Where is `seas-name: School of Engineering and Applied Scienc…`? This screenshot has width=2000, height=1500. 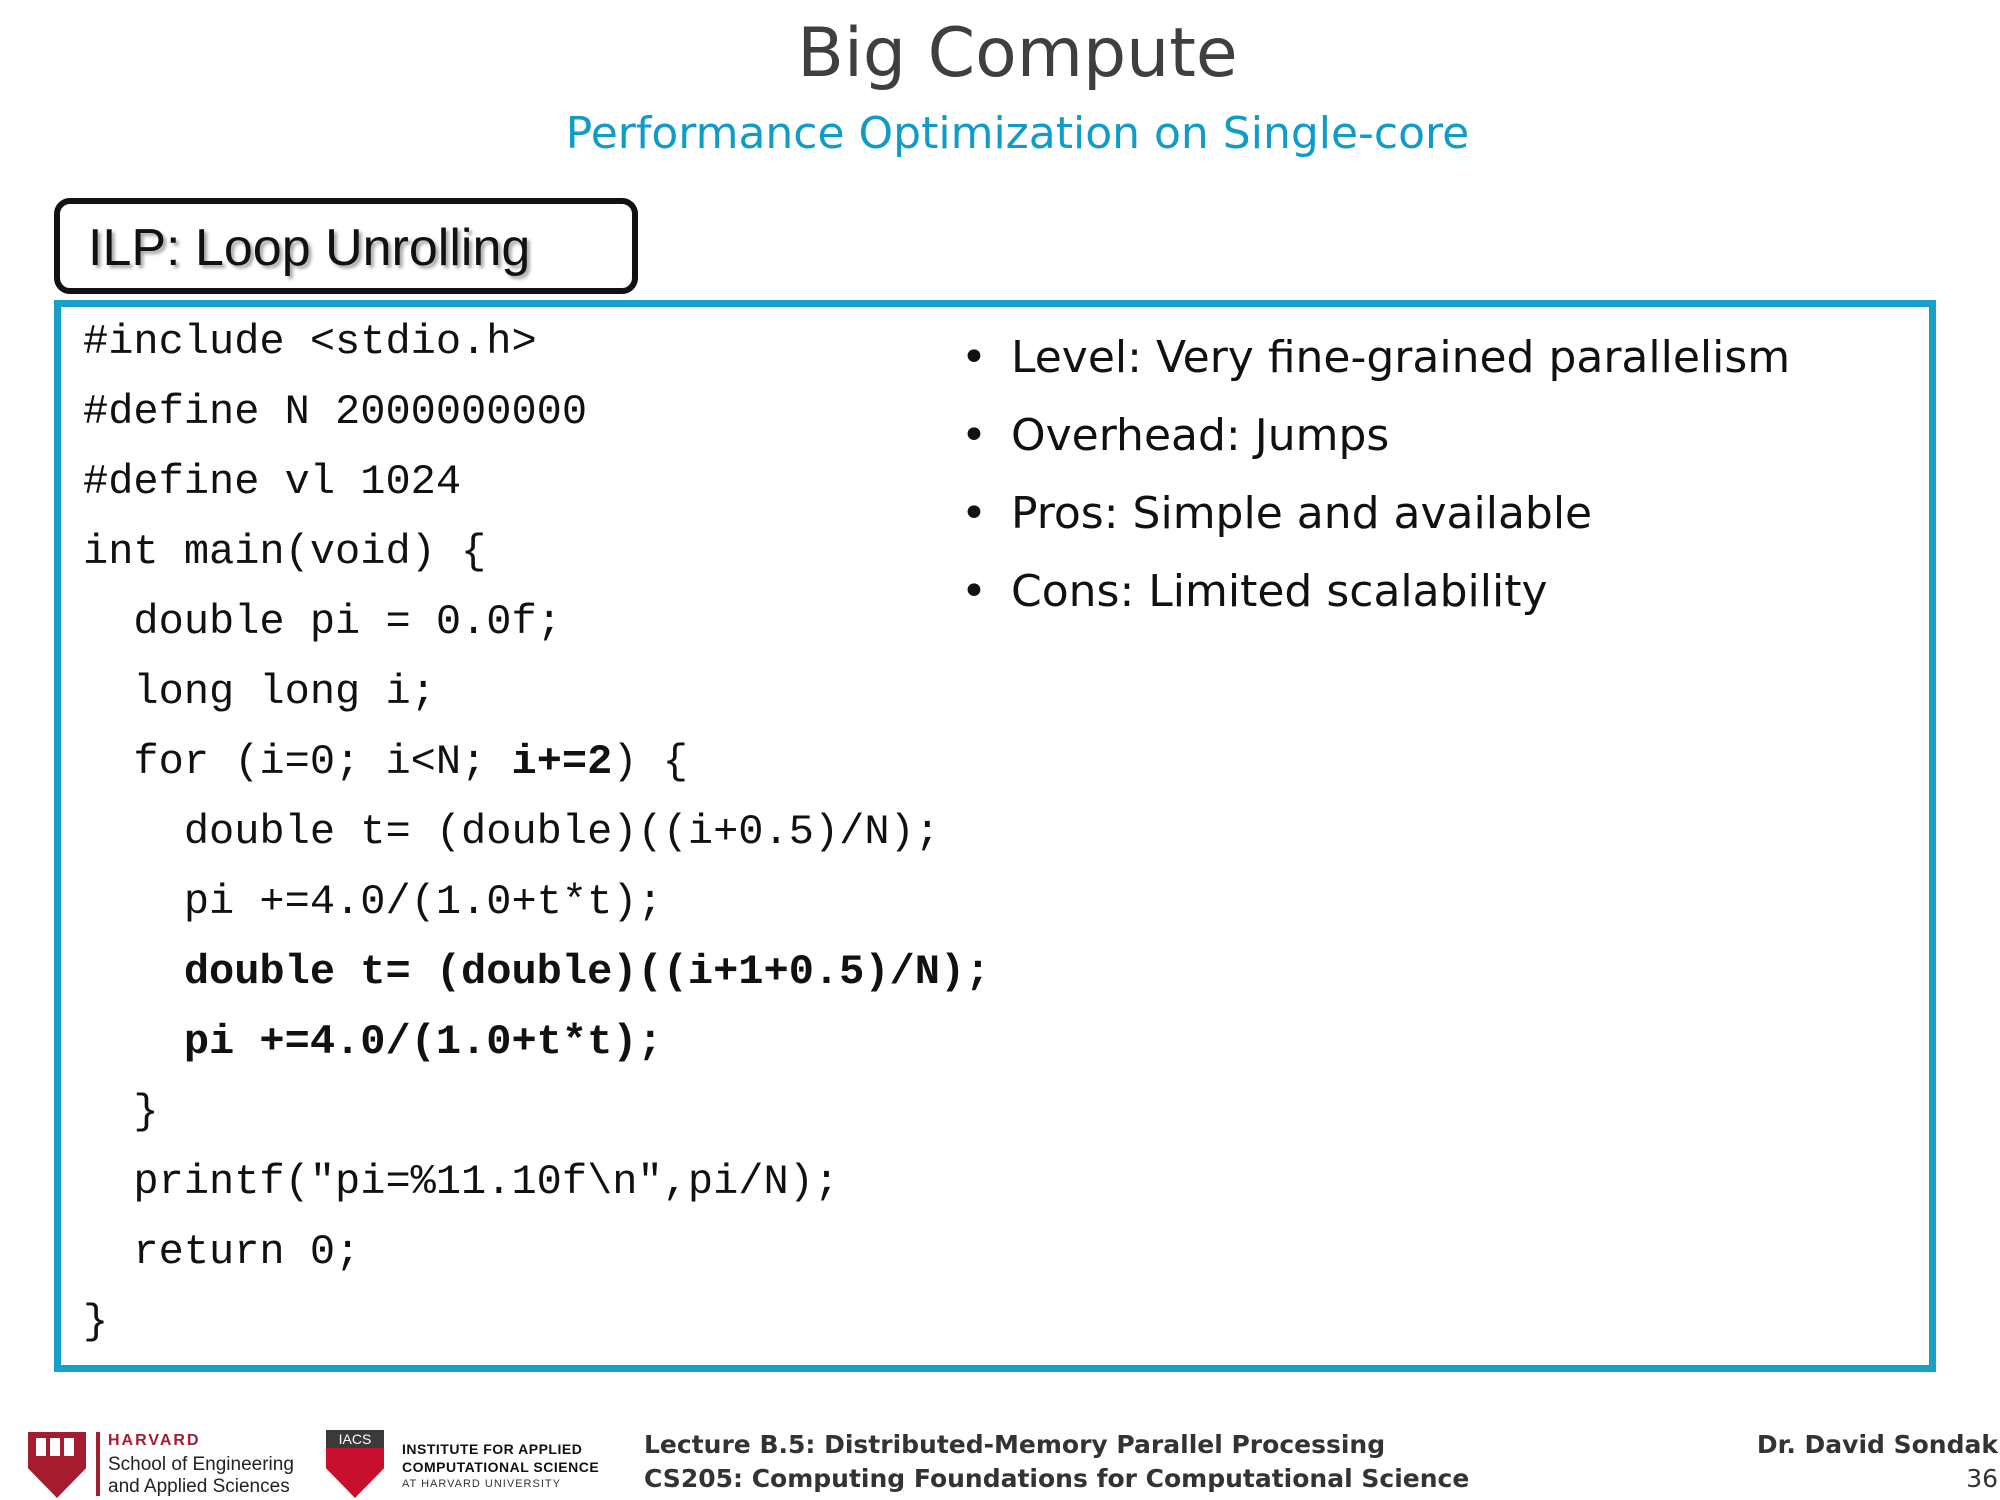 seas-name: School of Engineering and Applied Scienc… is located at coordinates (218, 1476).